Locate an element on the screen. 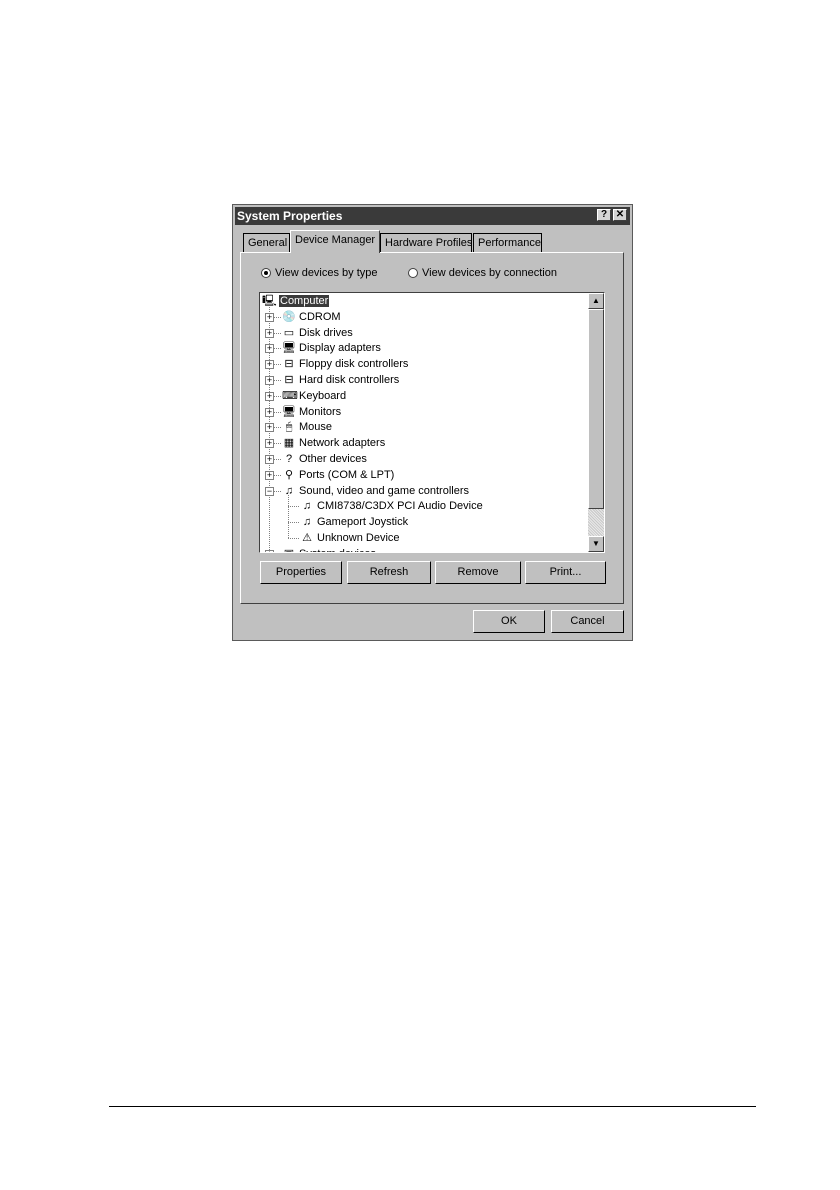 The image size is (840, 1190). tree-child-item: ♫ CMI8738/C3DX PCI Audio Device is located at coordinates (391, 506).